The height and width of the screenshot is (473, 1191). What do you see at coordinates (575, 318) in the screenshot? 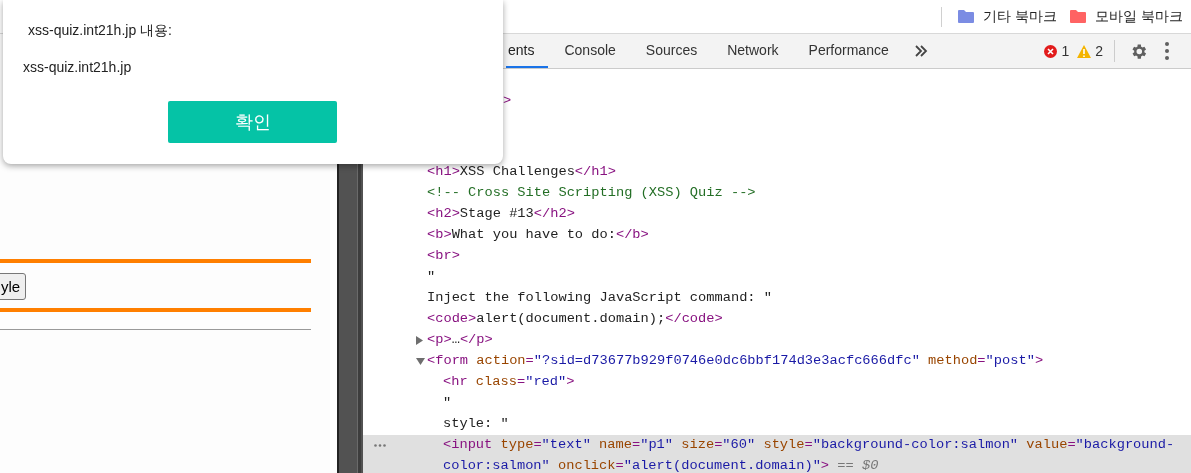
I see `code-line: <code>alert(document.domain);</code>` at bounding box center [575, 318].